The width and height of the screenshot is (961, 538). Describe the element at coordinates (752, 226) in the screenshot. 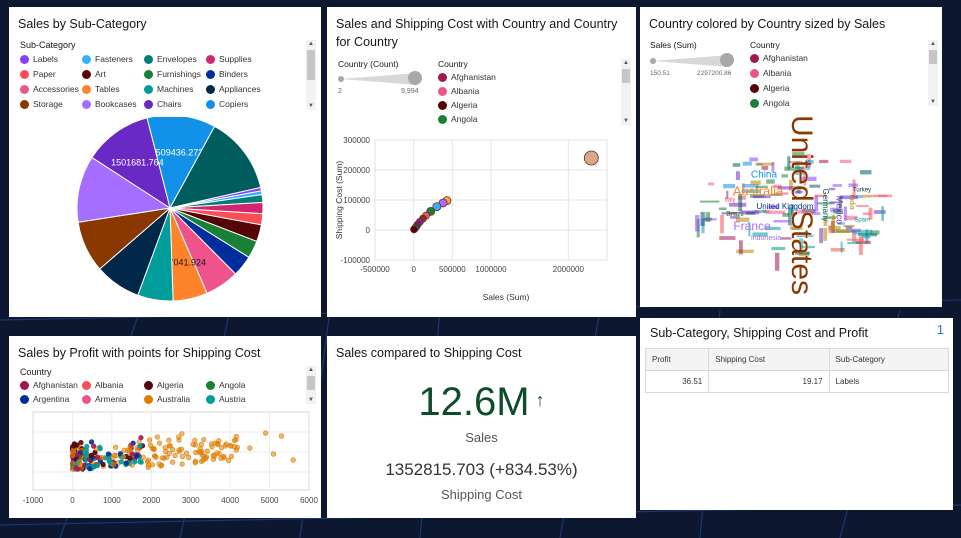

I see `word-france: France` at that location.